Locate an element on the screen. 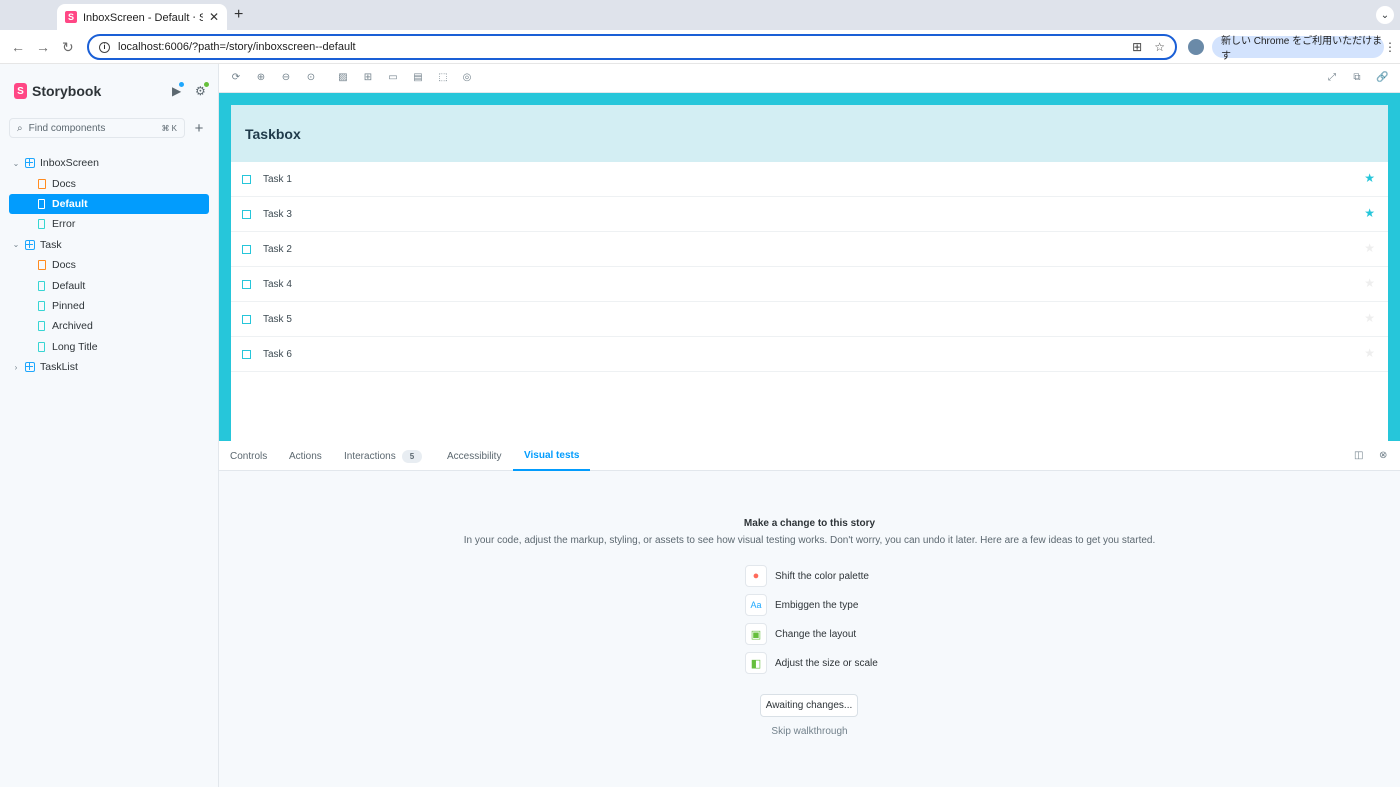  whats-new-icon: ▶ is located at coordinates (178, 90).